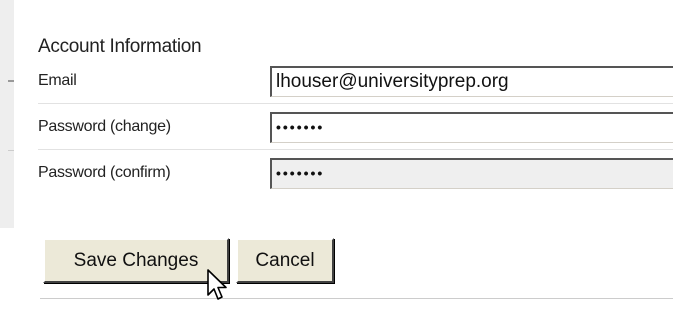  Describe the element at coordinates (471, 173) in the screenshot. I see `password-confirm-field: •••••••` at that location.